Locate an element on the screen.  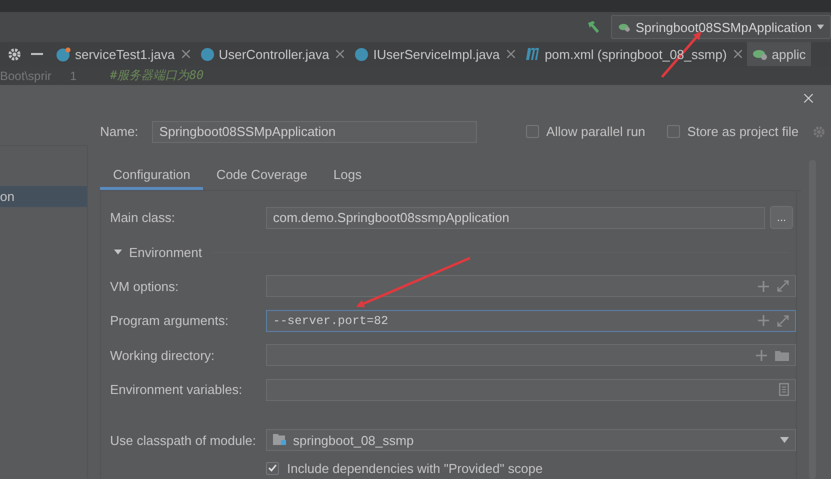
checkbox-label: Store as project file is located at coordinates (743, 131).